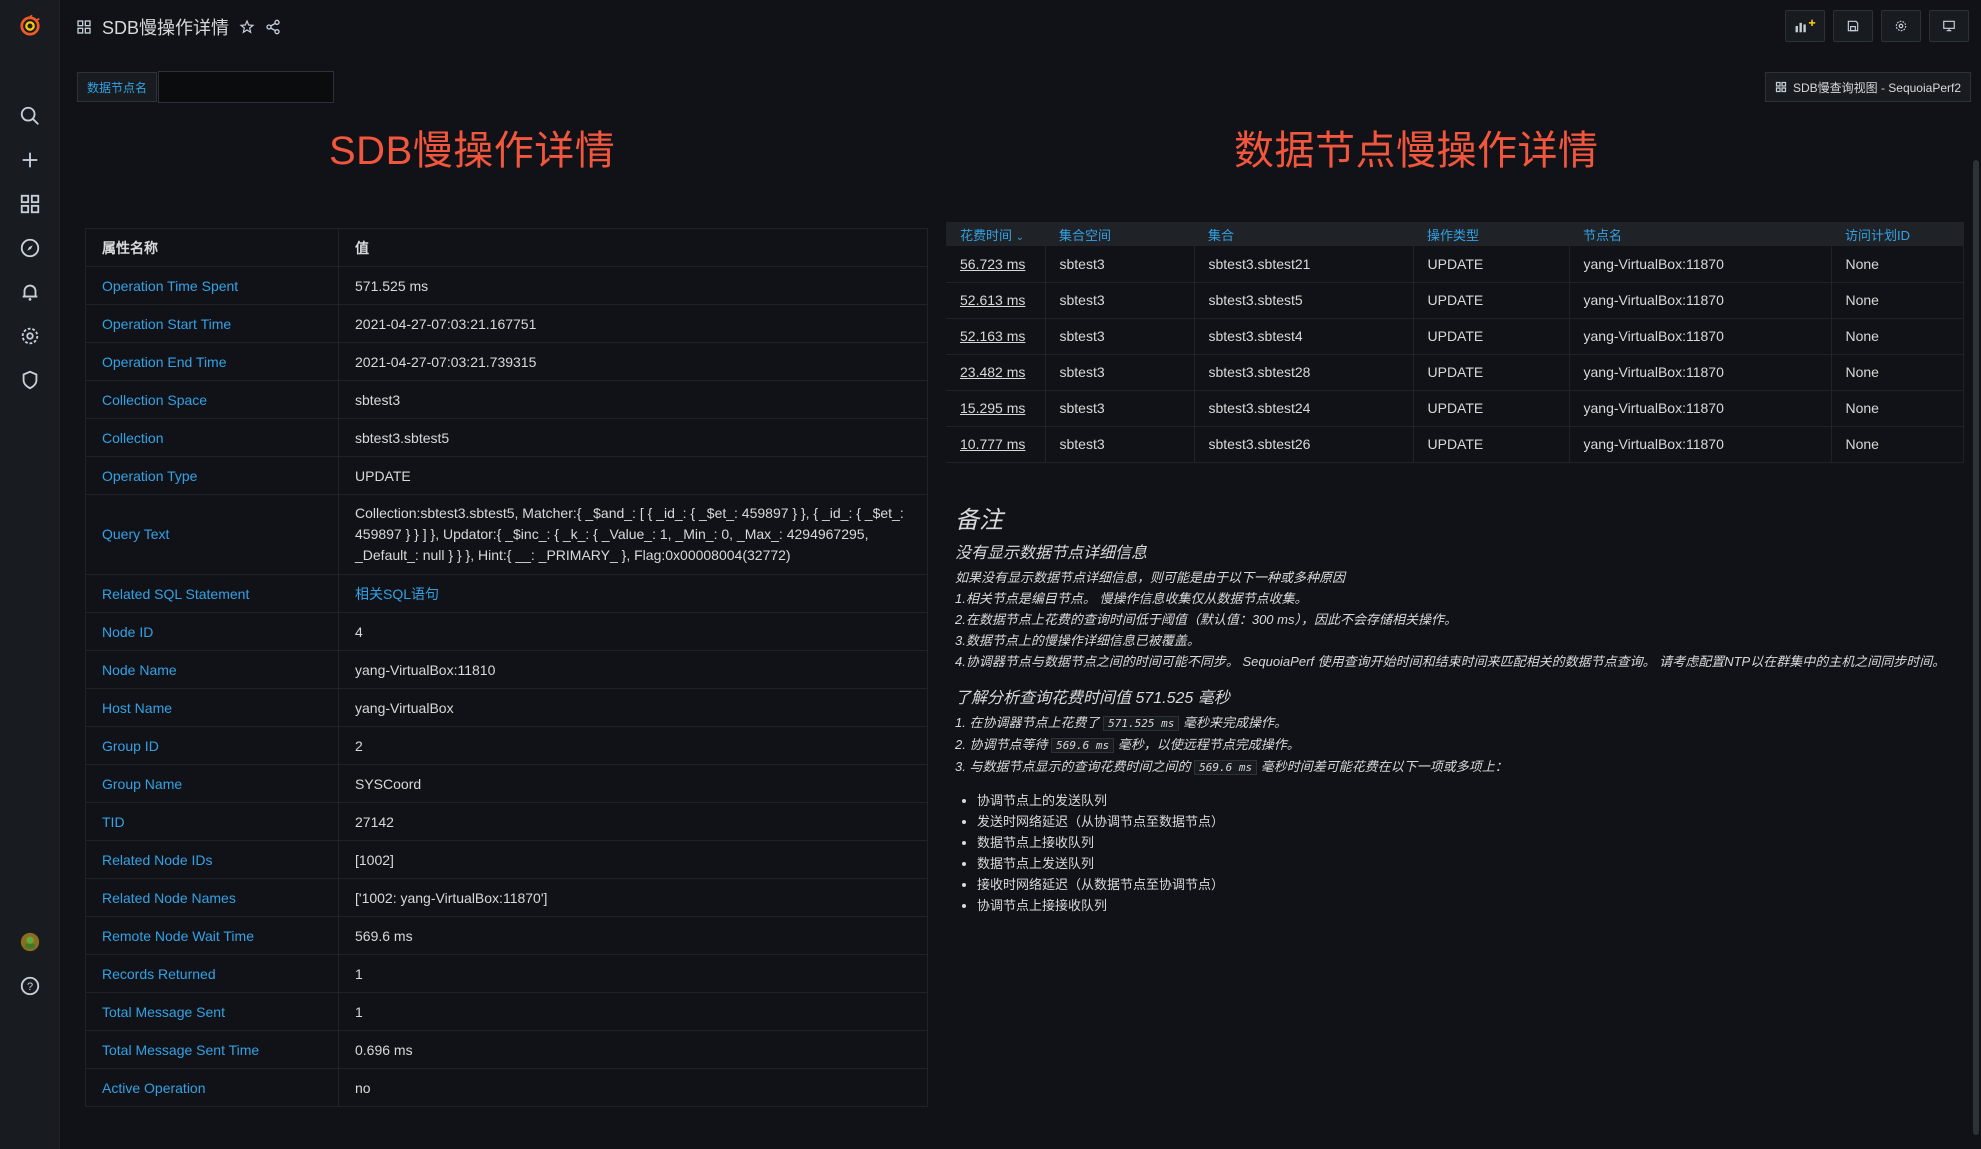 The height and width of the screenshot is (1149, 1981). What do you see at coordinates (1700, 234) in the screenshot?
I see `col-header-node-name: 节点名` at bounding box center [1700, 234].